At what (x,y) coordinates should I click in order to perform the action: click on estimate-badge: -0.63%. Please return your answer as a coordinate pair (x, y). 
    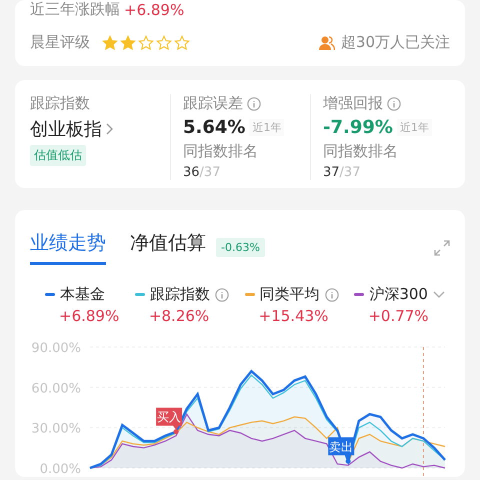
    Looking at the image, I should click on (240, 247).